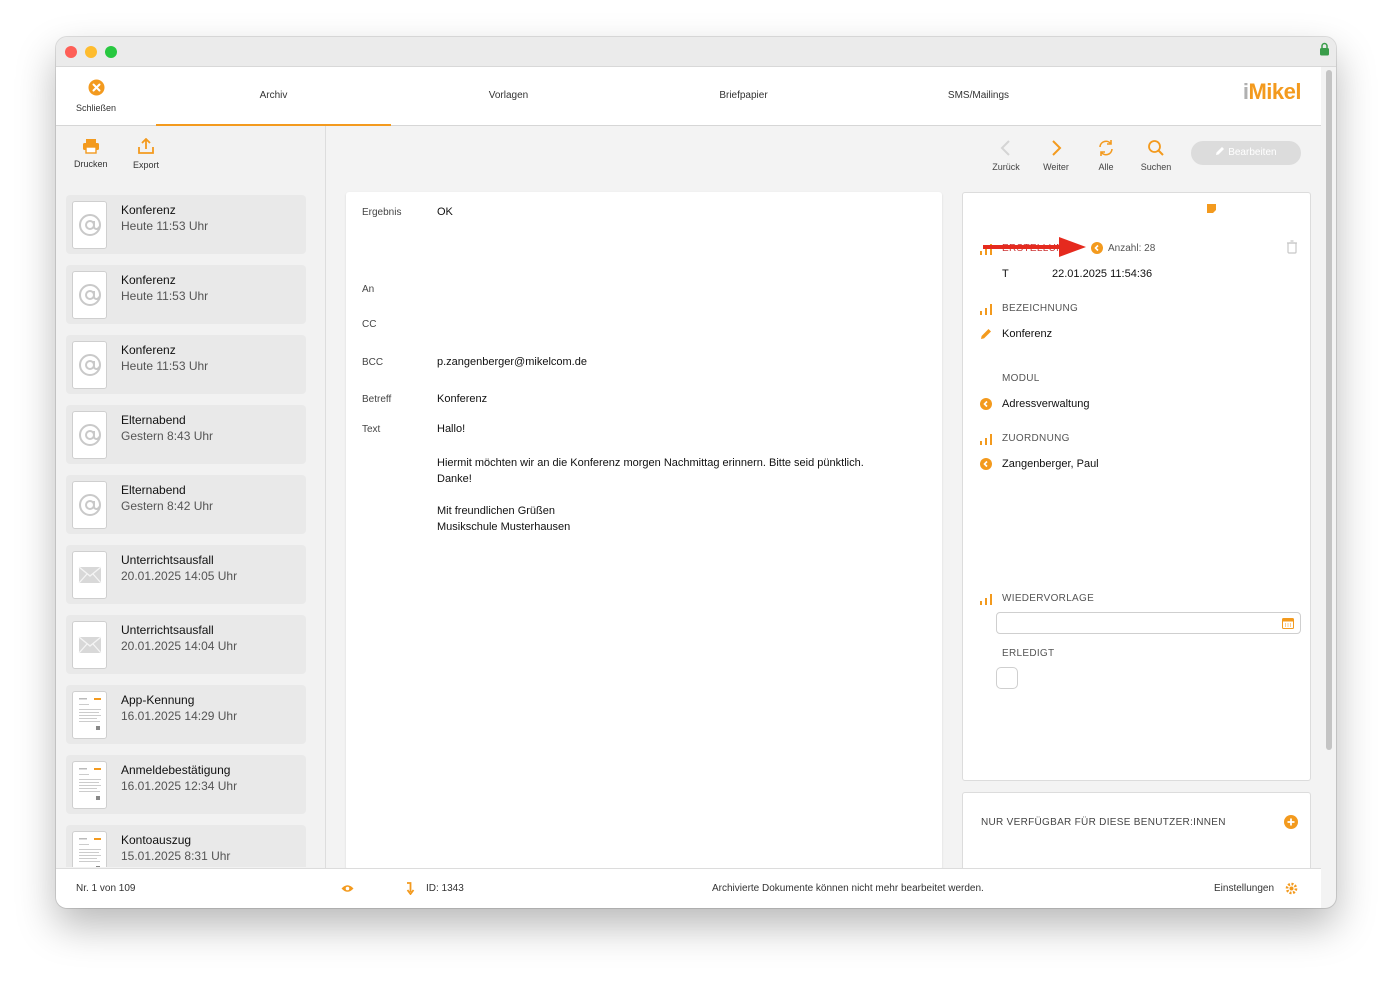 This screenshot has width=1392, height=982. What do you see at coordinates (1102, 274) in the screenshot?
I see `creation-value: 22.01.2025 11:54:36` at bounding box center [1102, 274].